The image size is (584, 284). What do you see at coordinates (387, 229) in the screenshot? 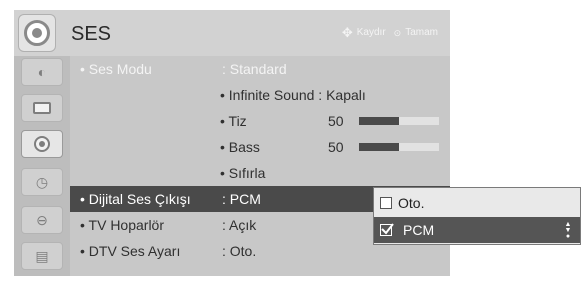
I see `checkbox-checked-icon` at bounding box center [387, 229].